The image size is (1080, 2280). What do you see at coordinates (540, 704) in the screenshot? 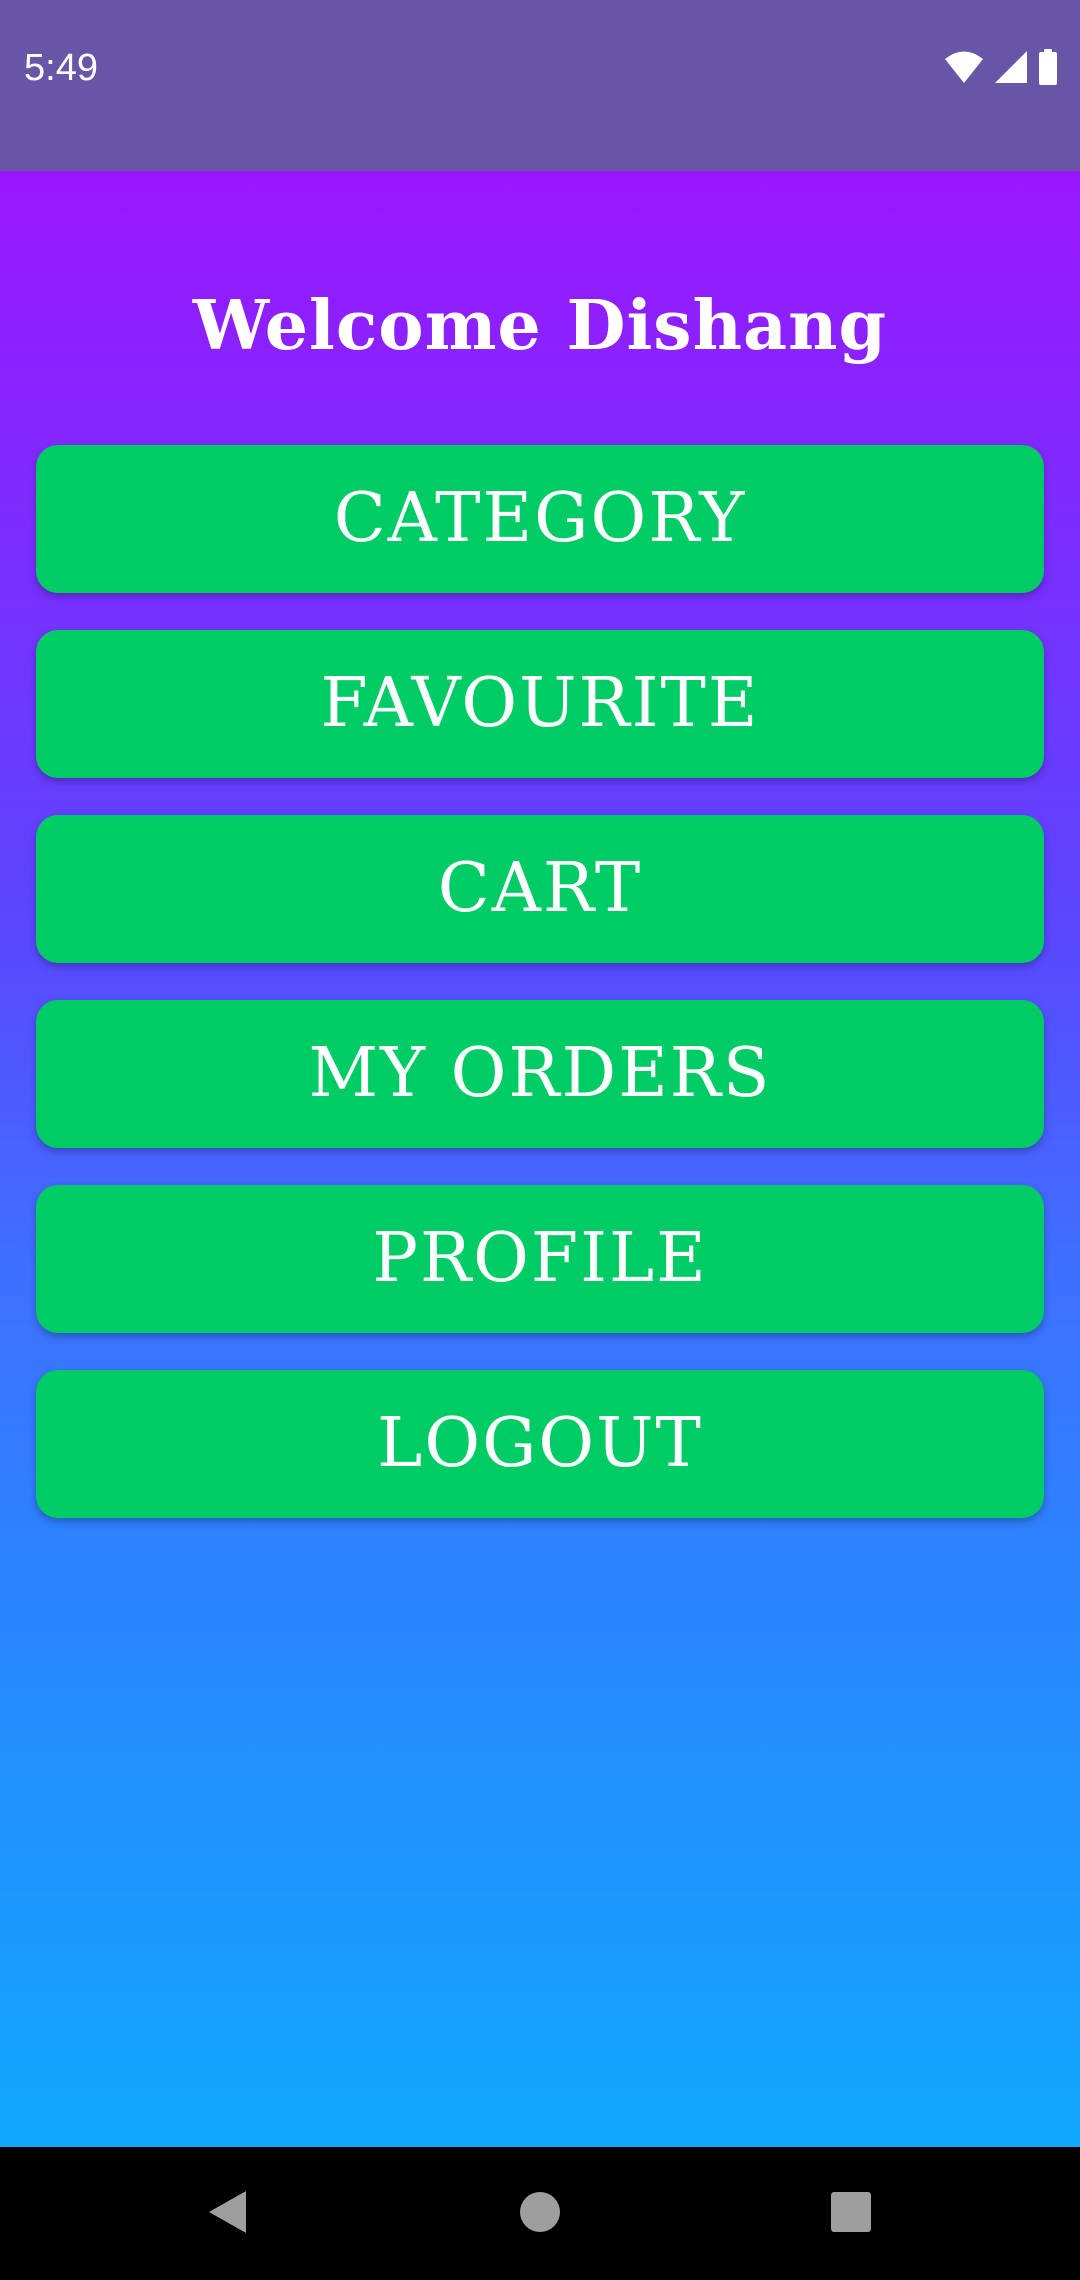
I see `favourite-button: FAVOURITE` at bounding box center [540, 704].